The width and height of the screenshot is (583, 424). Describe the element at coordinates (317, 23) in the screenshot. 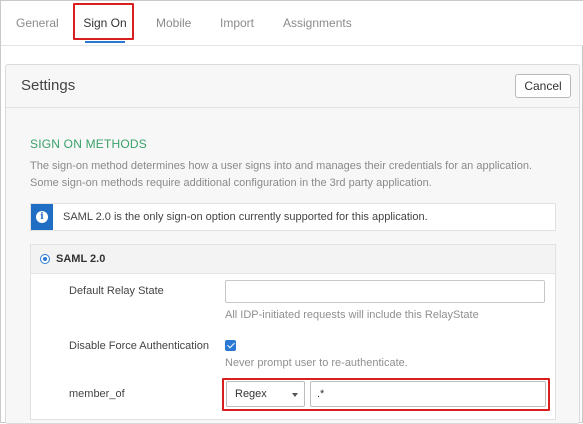

I see `tab-assignments: Assignments` at that location.